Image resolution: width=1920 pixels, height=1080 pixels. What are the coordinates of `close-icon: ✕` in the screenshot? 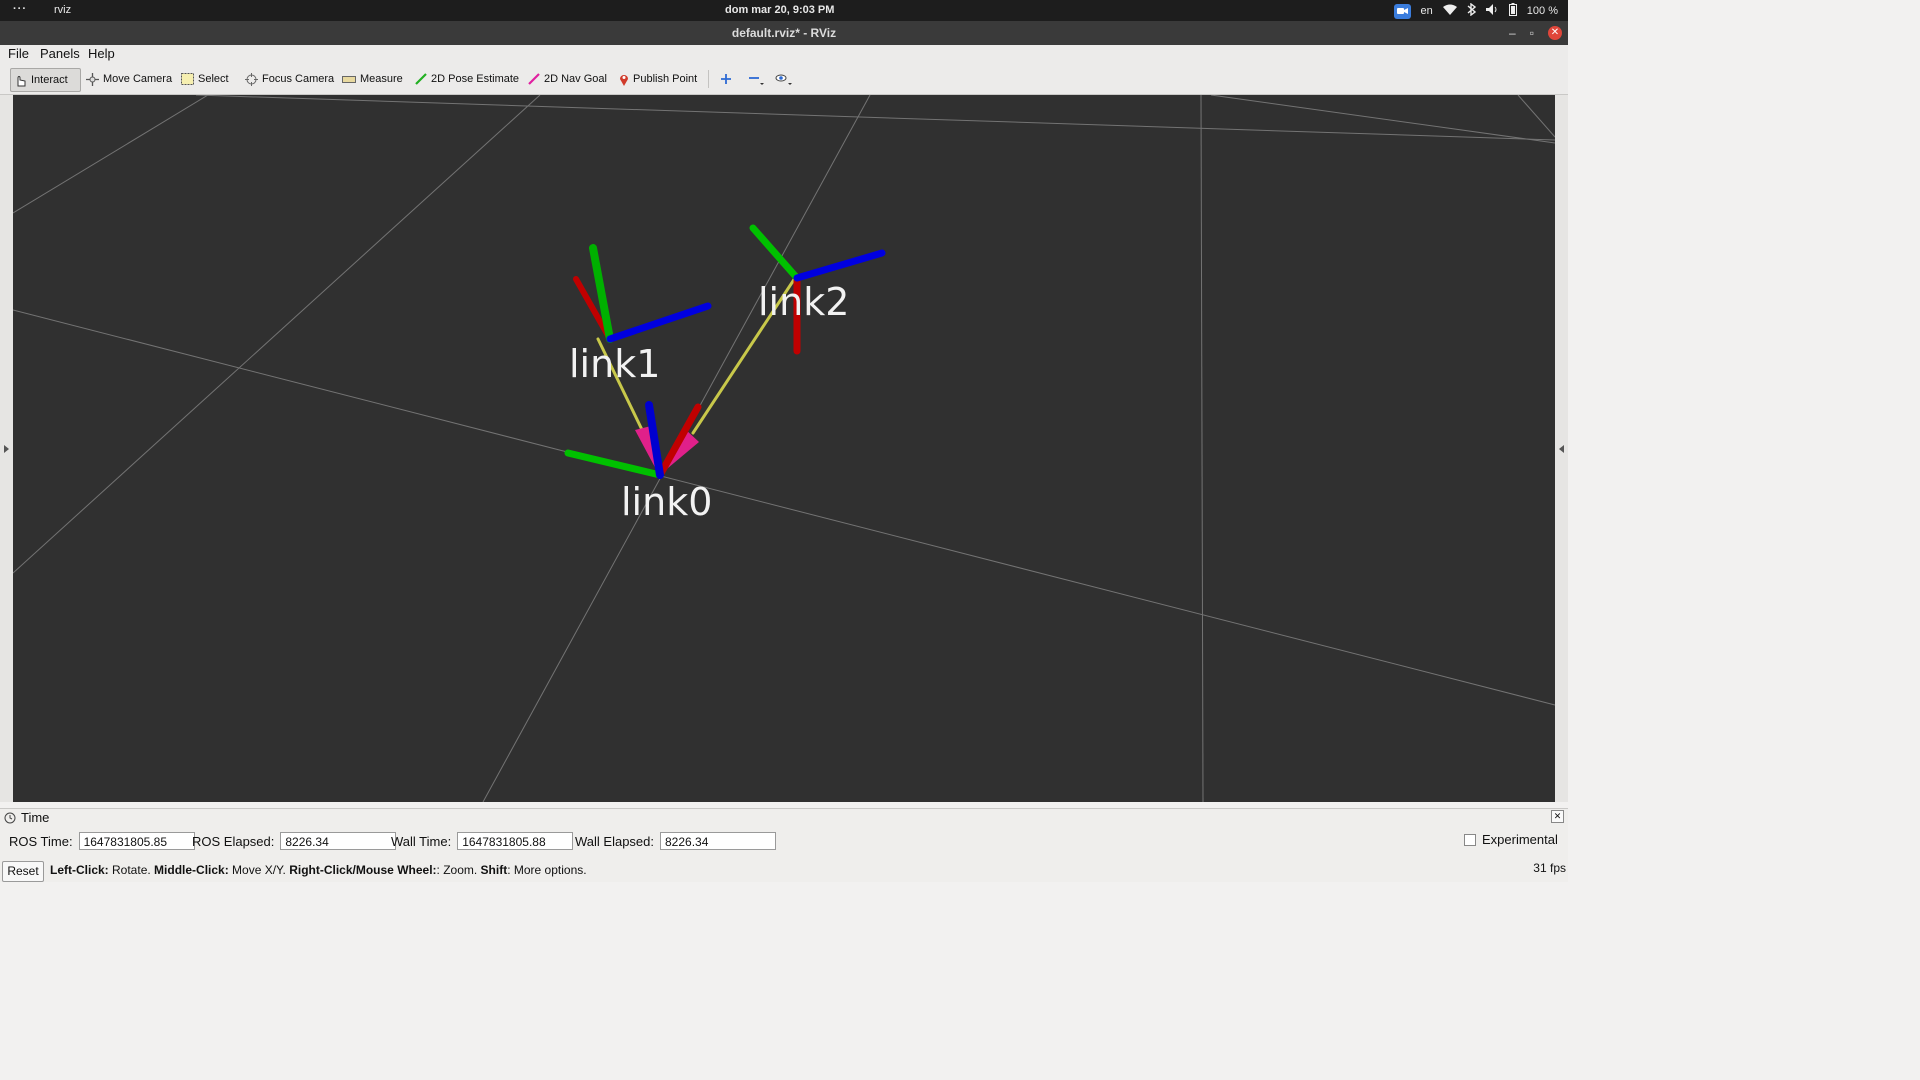 It's located at (1555, 33).